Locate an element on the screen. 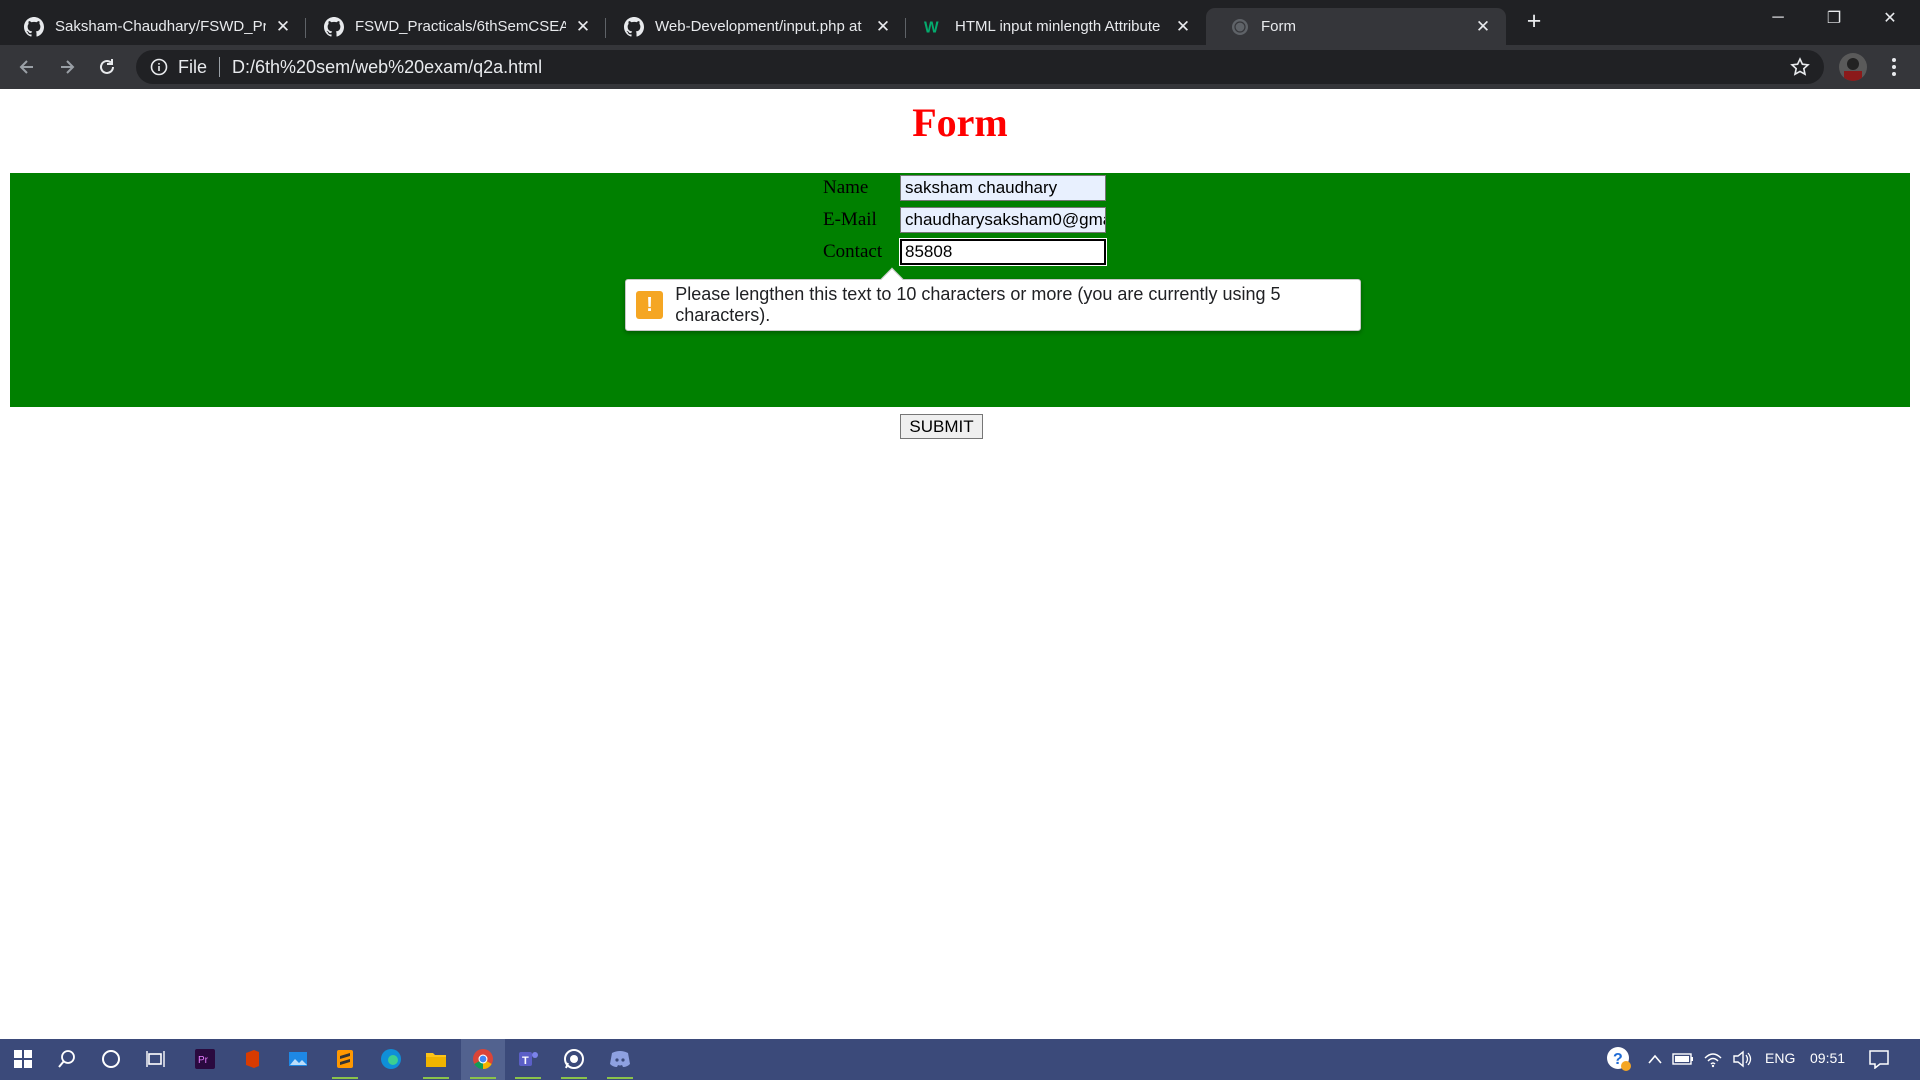  url-text: D:/6th%20sem/web%20exam/q2a.html is located at coordinates (387, 67).